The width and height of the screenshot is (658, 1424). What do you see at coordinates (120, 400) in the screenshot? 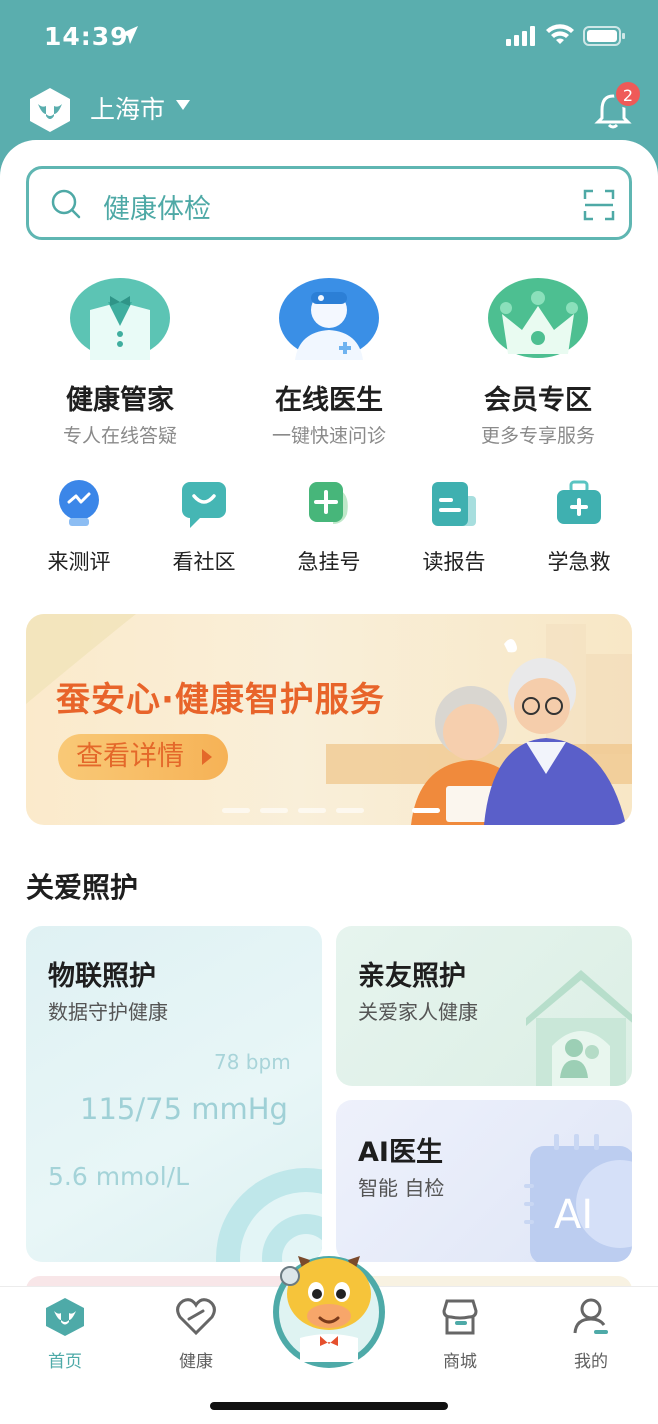
I see `feature-title: 健康管家` at bounding box center [120, 400].